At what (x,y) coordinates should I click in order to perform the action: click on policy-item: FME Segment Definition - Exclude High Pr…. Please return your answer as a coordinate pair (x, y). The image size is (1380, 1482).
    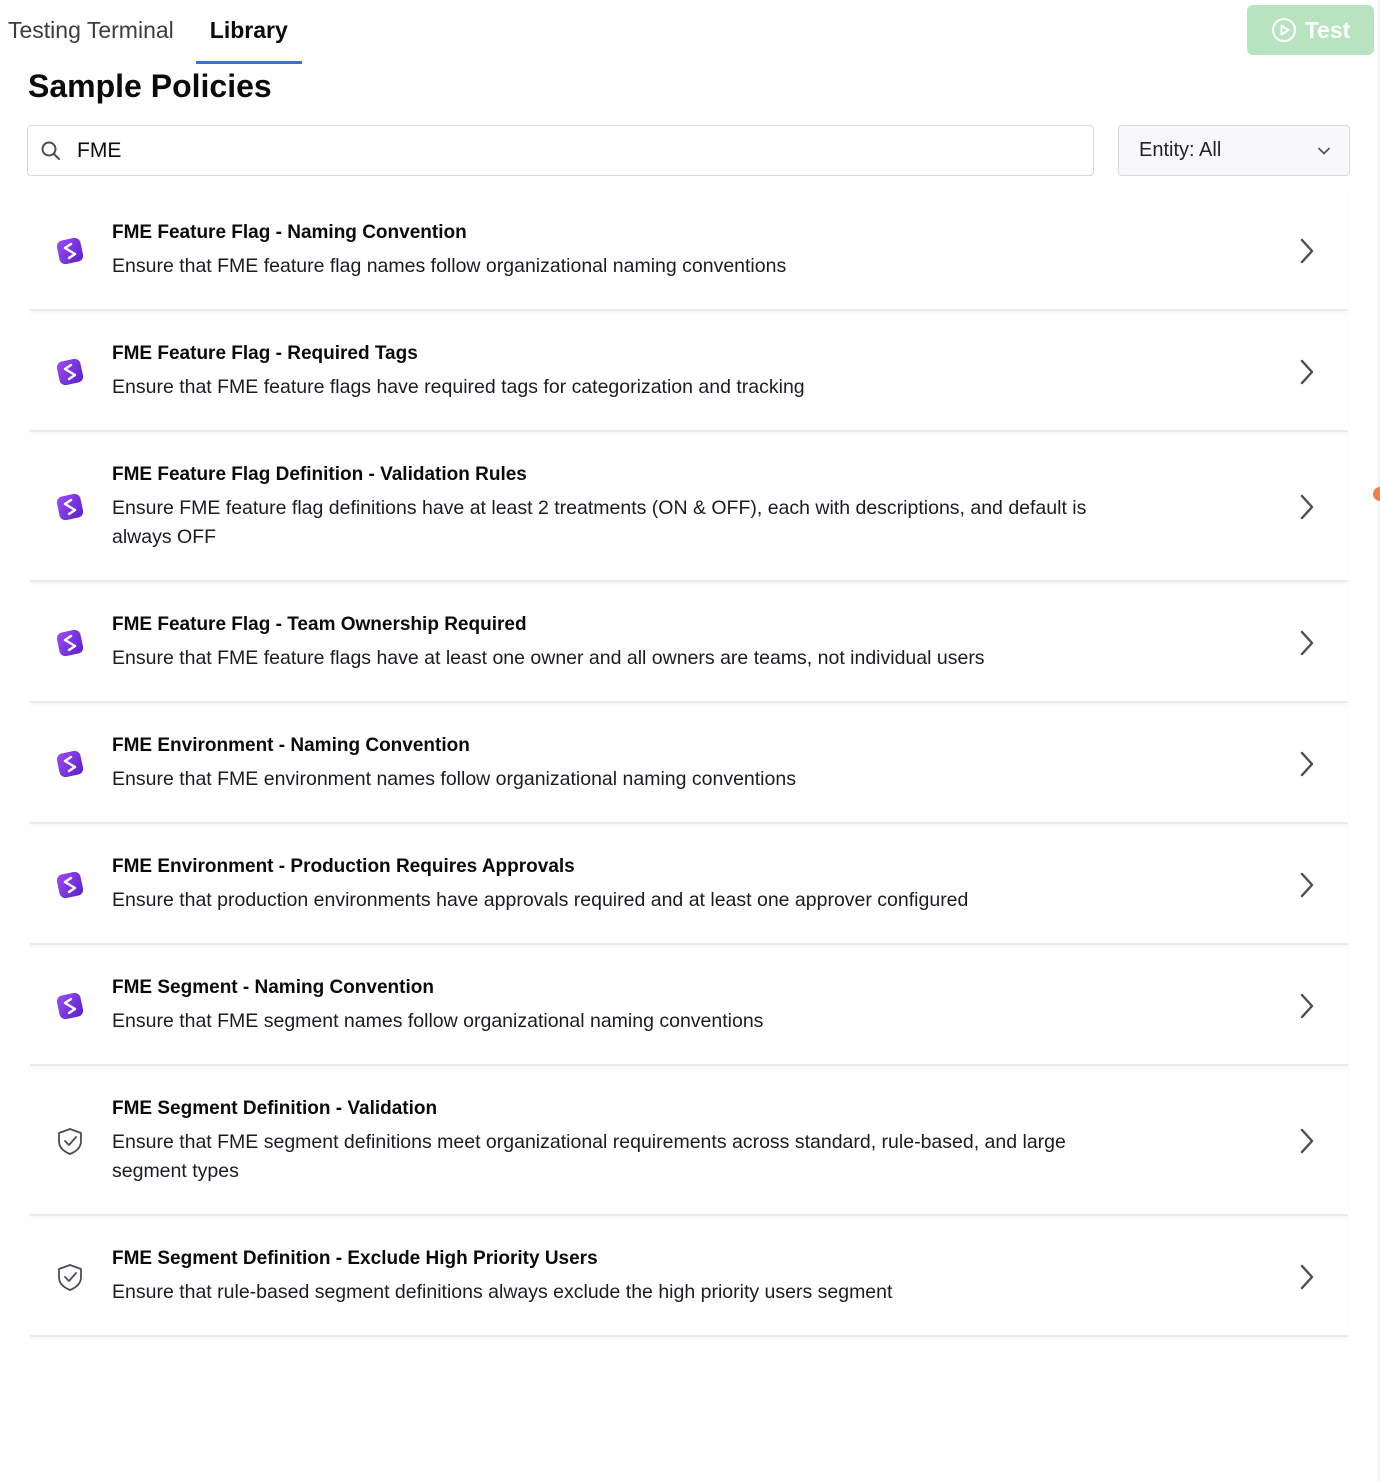
    Looking at the image, I should click on (689, 1276).